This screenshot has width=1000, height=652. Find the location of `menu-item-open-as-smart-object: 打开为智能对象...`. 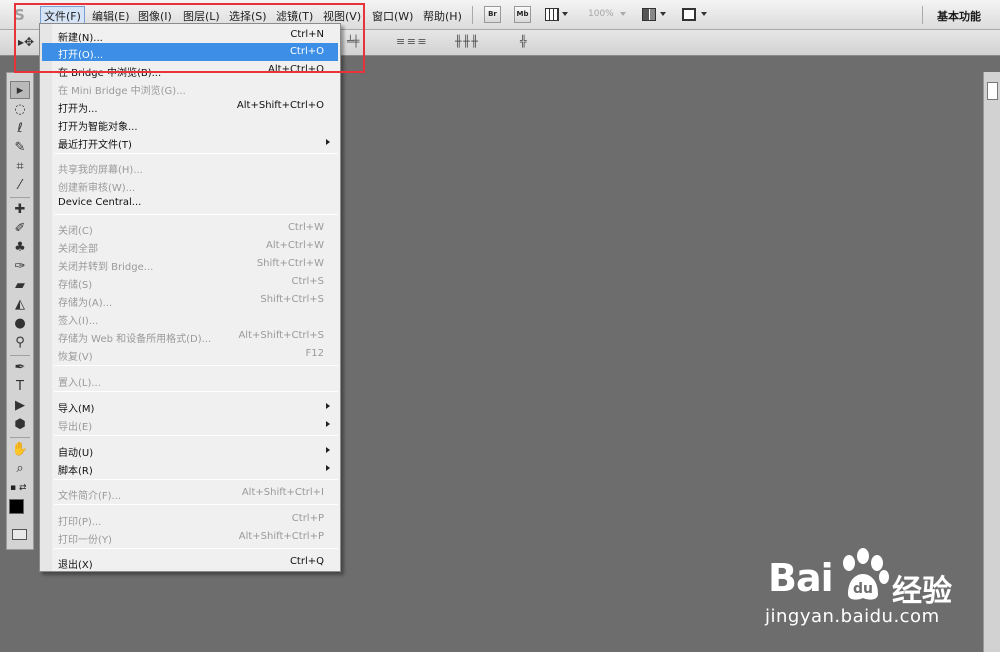

menu-item-open-as-smart-object: 打开为智能对象... is located at coordinates (190, 124).